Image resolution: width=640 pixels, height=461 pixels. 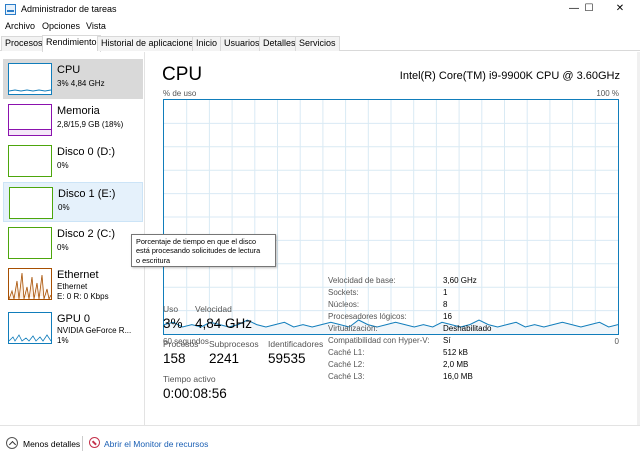 I want to click on spec-value: Deshabilitado, so click(x=467, y=328).